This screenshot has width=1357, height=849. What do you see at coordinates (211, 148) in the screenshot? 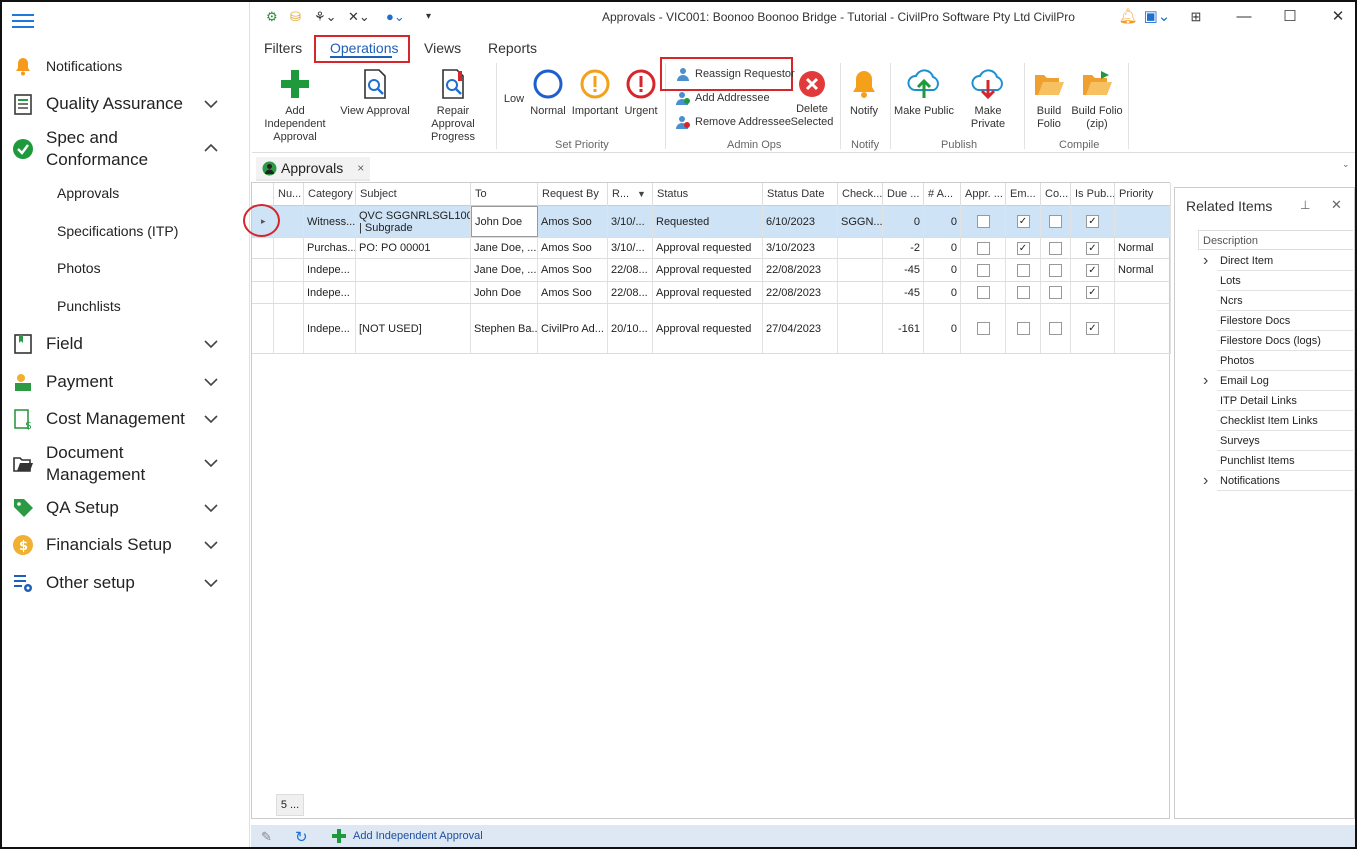
I see `chevron-up-icon` at bounding box center [211, 148].